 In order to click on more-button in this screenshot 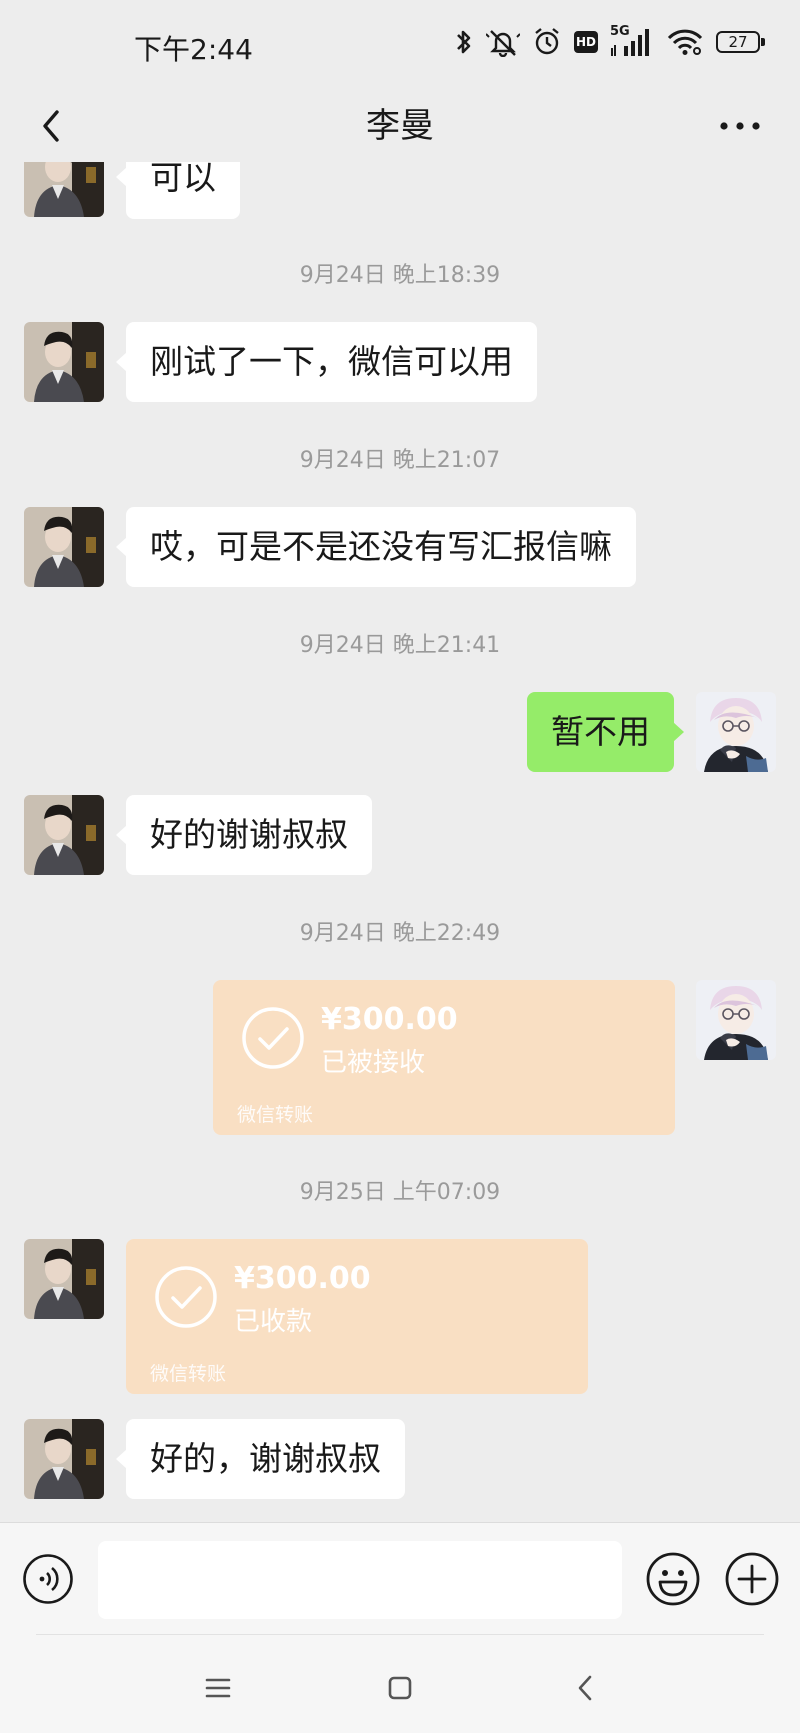, I will do `click(740, 126)`.